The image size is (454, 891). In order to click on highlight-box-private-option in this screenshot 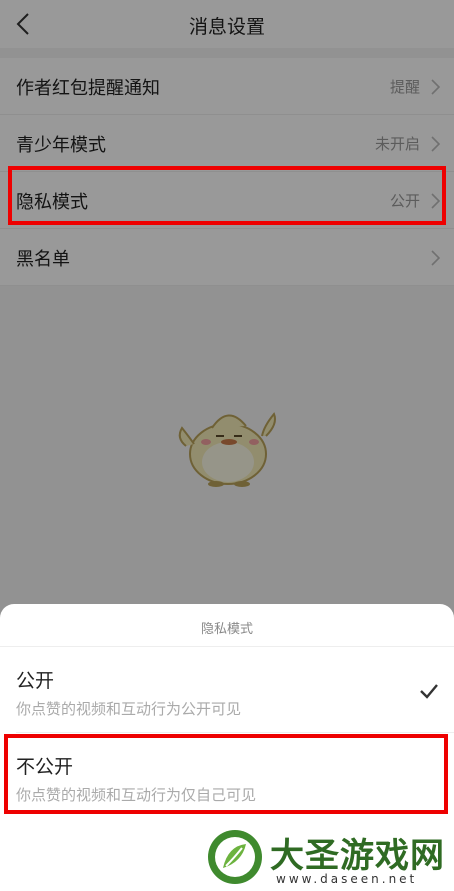, I will do `click(226, 774)`.